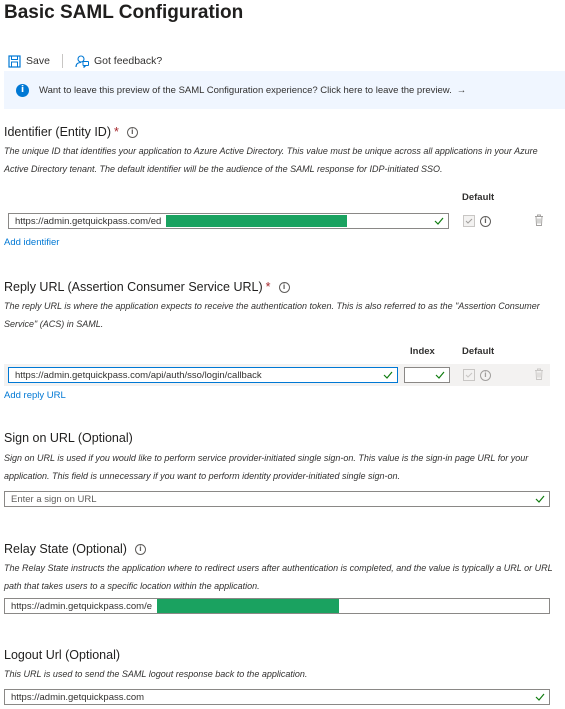 The image size is (565, 709). I want to click on identifier-title: Identifier (Entity ID) * i, so click(71, 132).